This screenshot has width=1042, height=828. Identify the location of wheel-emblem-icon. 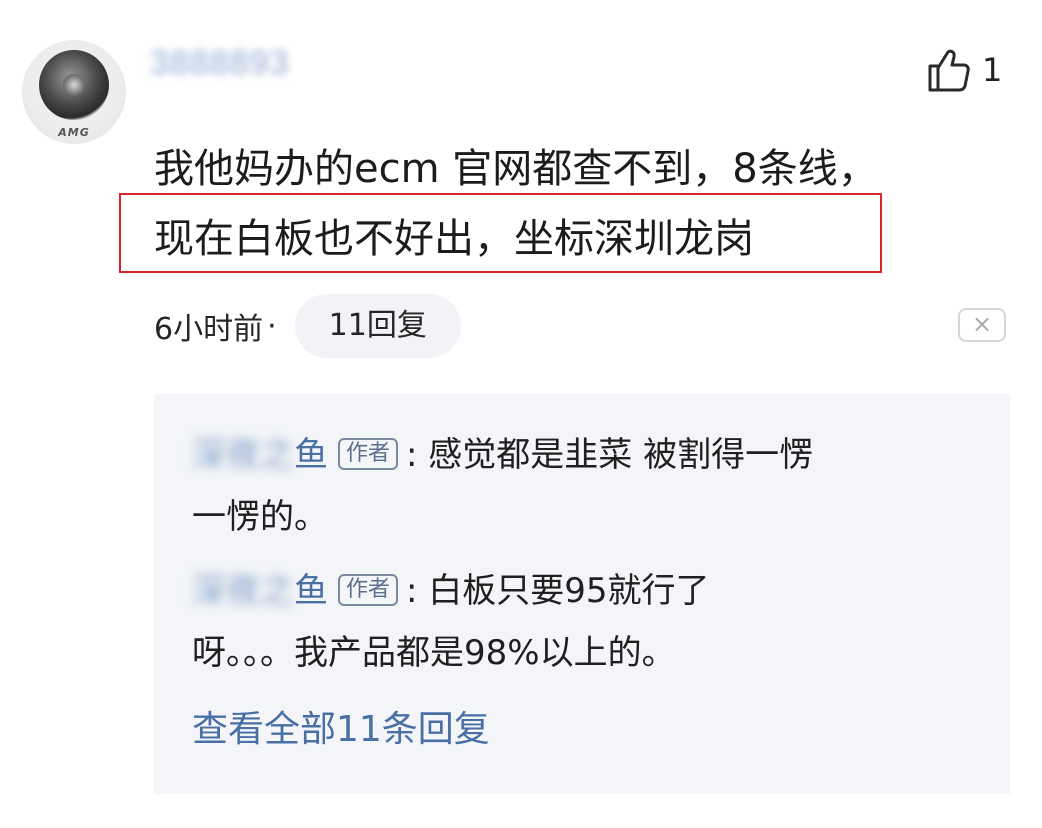
(74, 85).